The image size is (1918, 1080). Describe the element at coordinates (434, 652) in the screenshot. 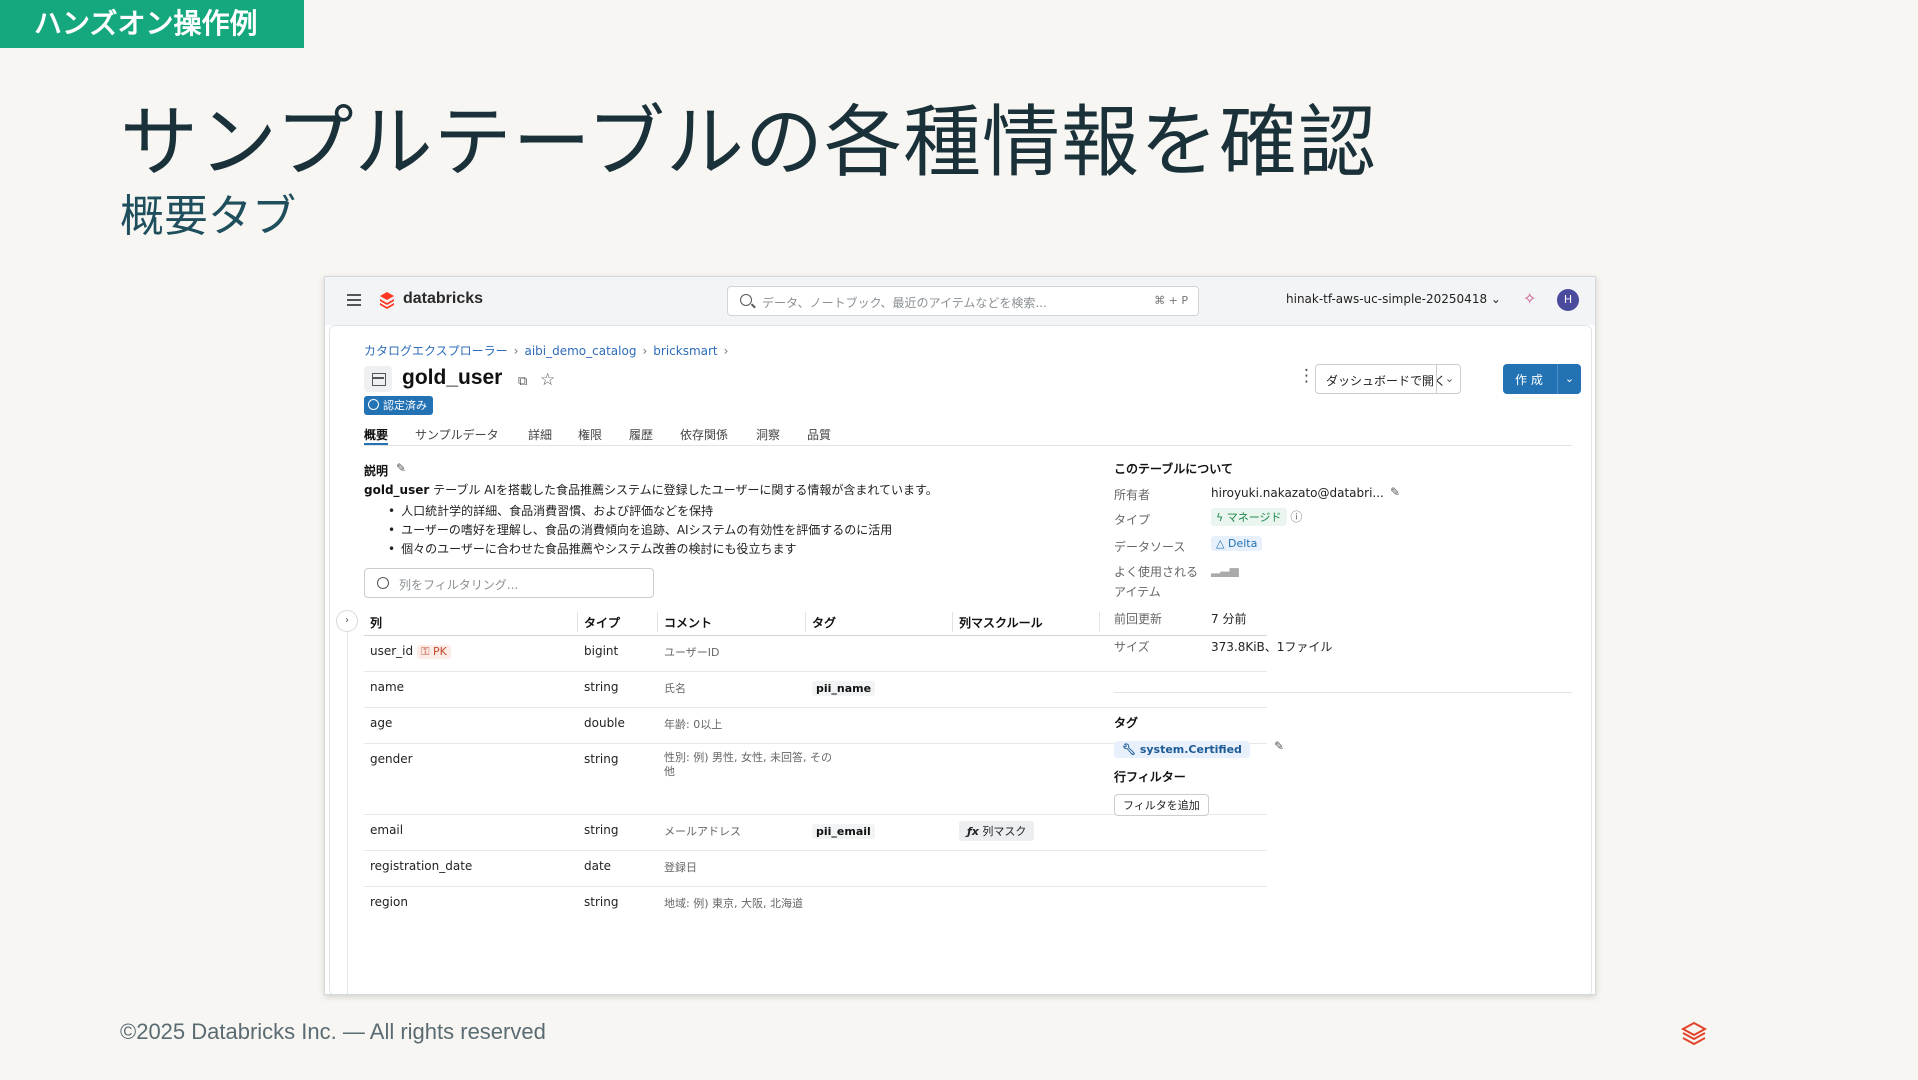

I see `primary-key-badge: ⚿ PK` at that location.